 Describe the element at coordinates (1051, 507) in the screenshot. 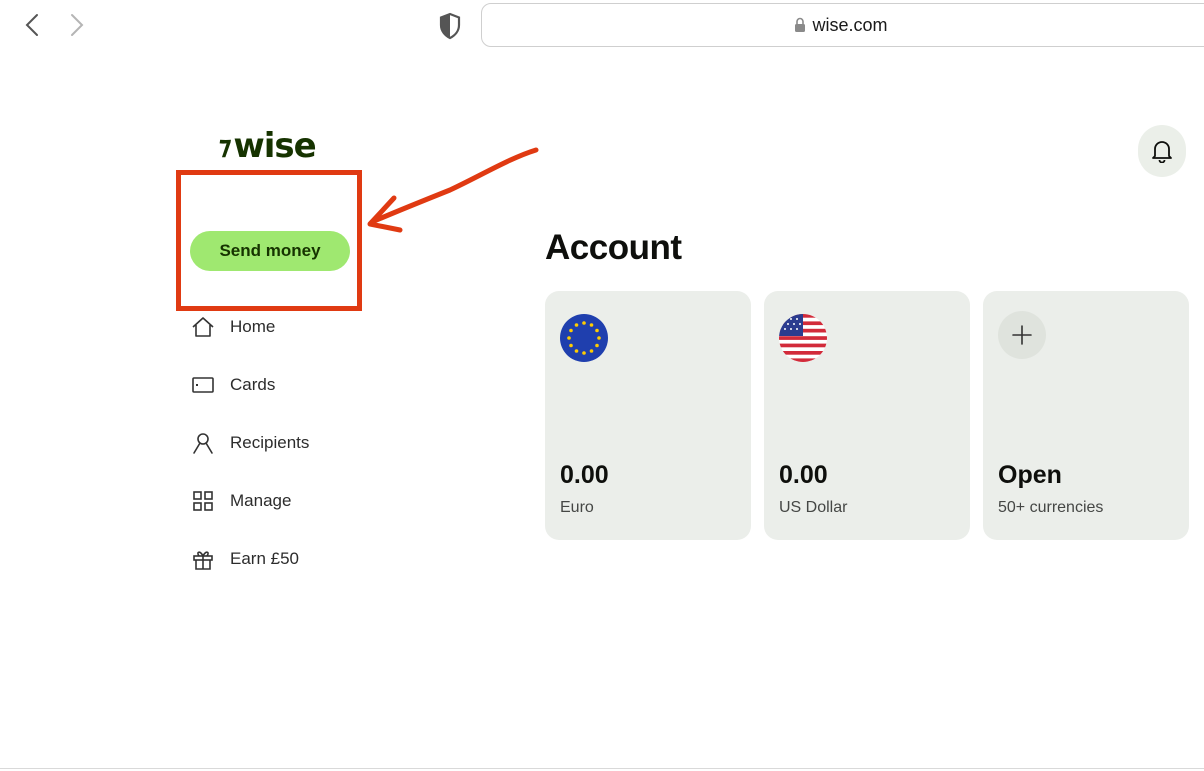

I see `currencies-count: 50+ currencies` at that location.